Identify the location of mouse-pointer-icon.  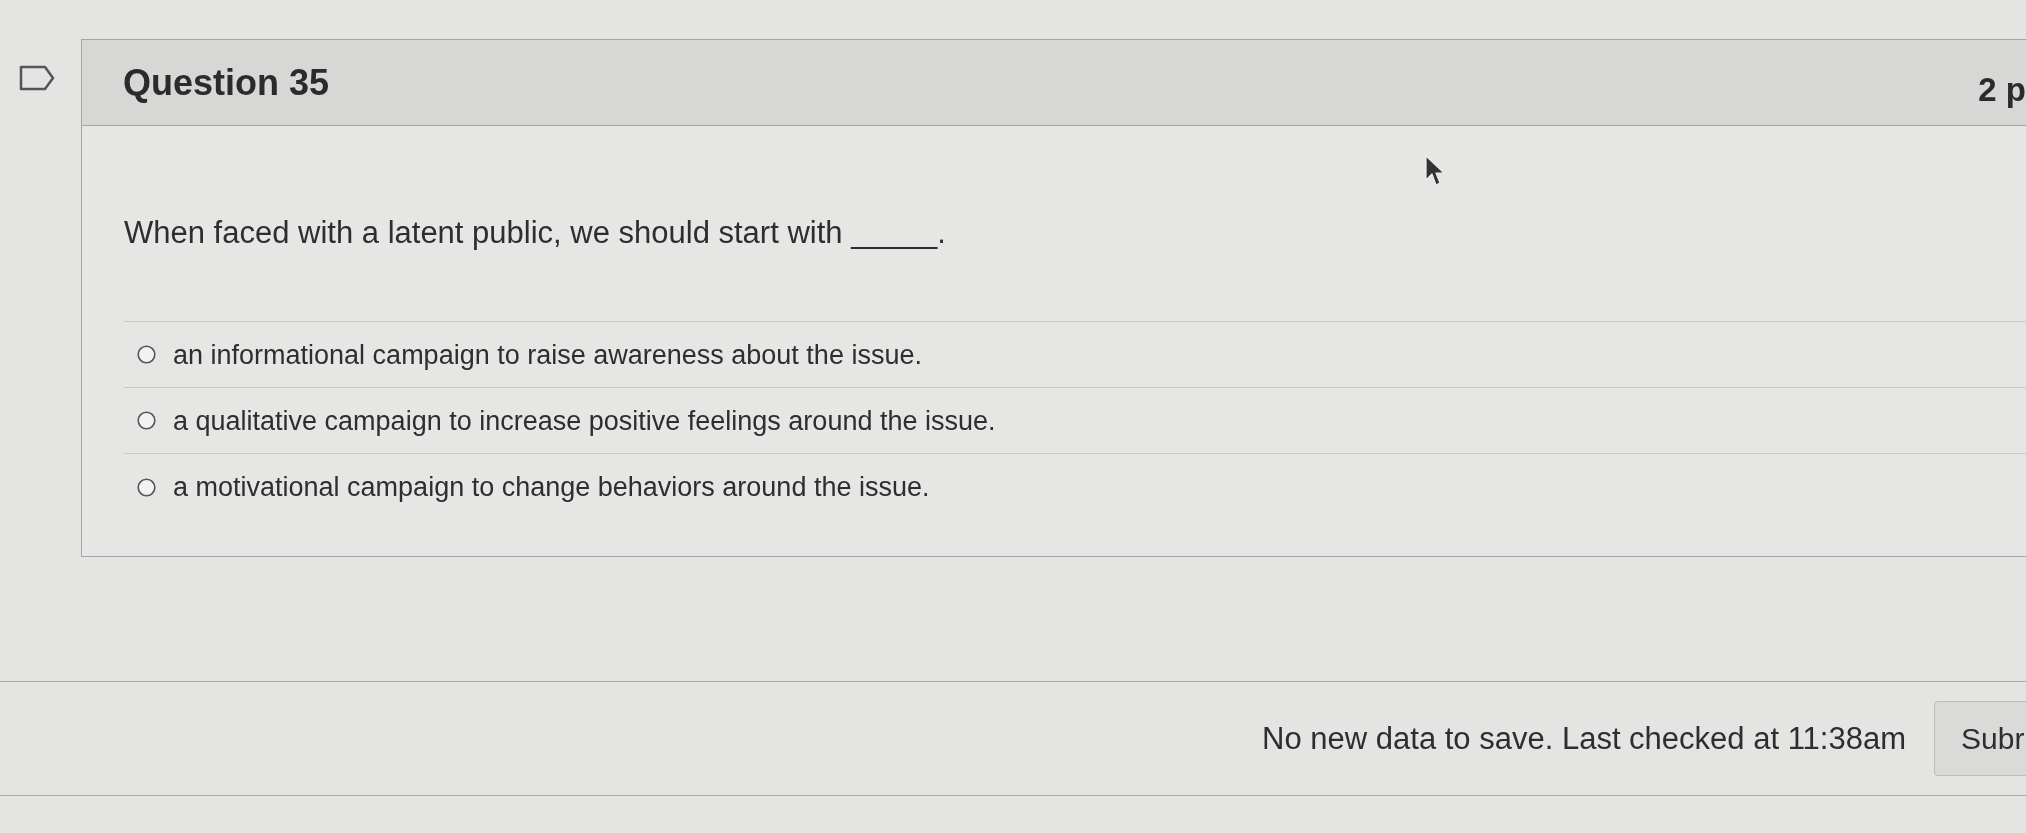
(1436, 171).